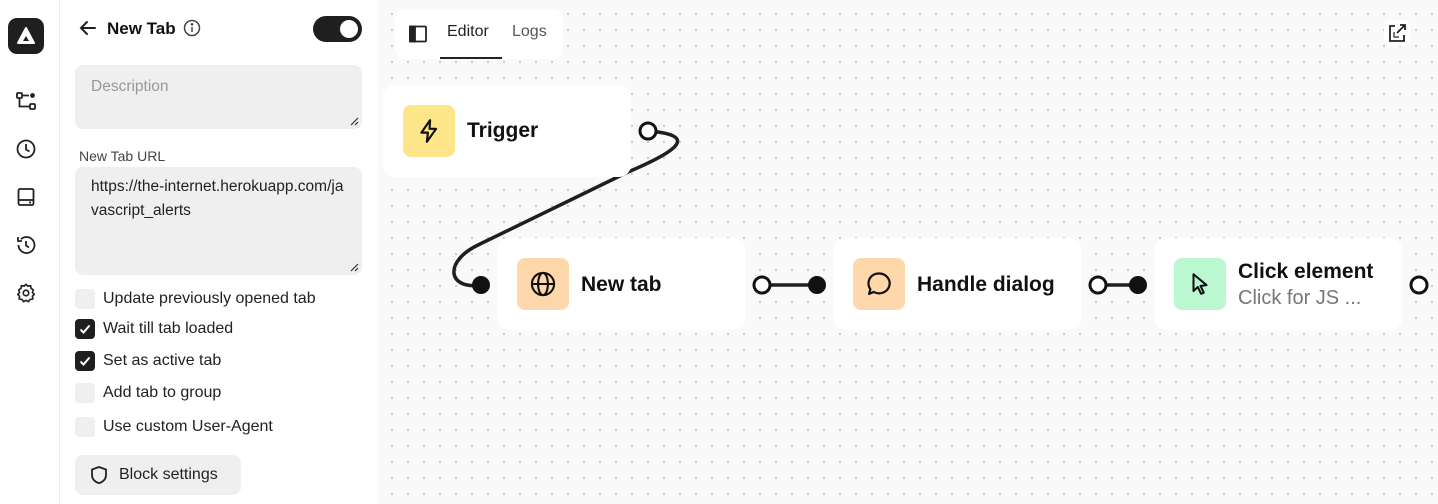  What do you see at coordinates (529, 32) in the screenshot?
I see `tab-logs: Logs` at bounding box center [529, 32].